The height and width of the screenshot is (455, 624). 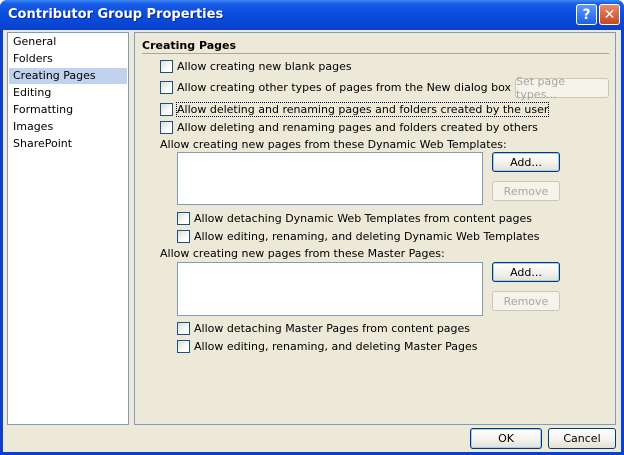 I want to click on cancel-button: Cancel, so click(x=582, y=438).